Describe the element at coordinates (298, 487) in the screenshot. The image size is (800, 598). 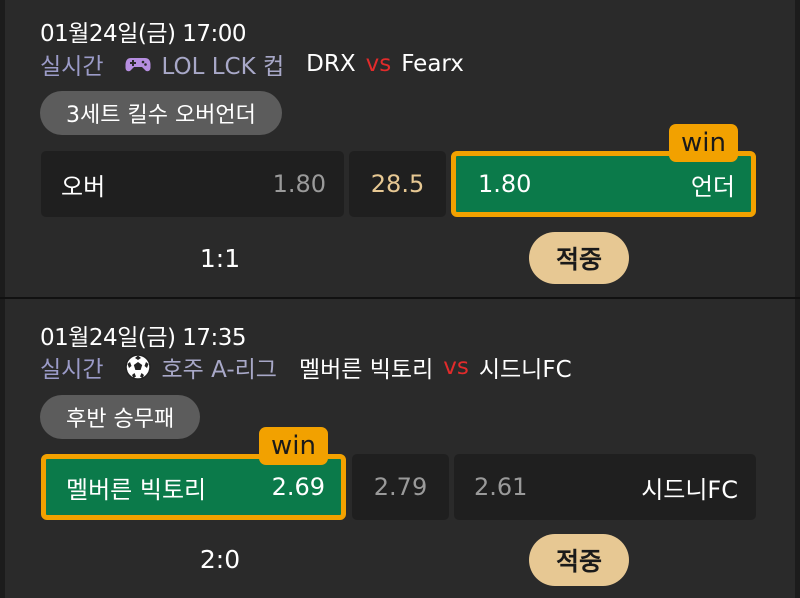
I see `option-odds: 2.69` at that location.